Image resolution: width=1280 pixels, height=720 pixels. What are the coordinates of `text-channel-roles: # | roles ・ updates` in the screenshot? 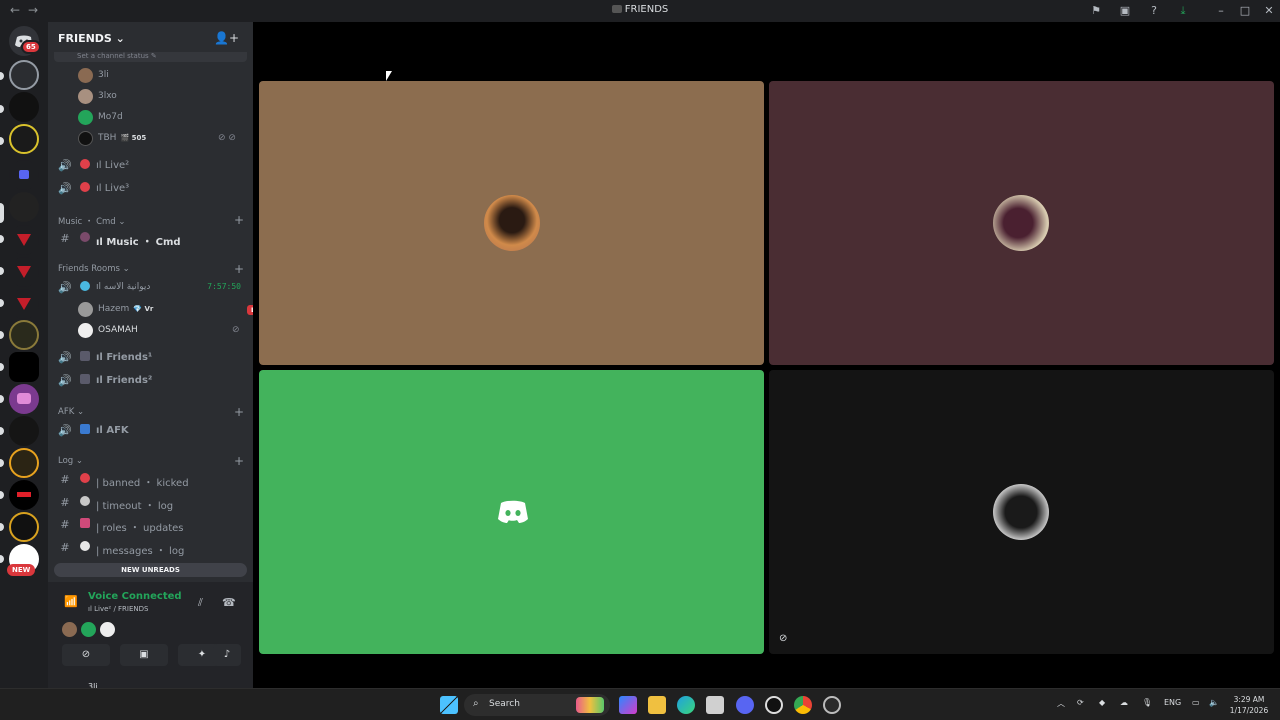 It's located at (151, 525).